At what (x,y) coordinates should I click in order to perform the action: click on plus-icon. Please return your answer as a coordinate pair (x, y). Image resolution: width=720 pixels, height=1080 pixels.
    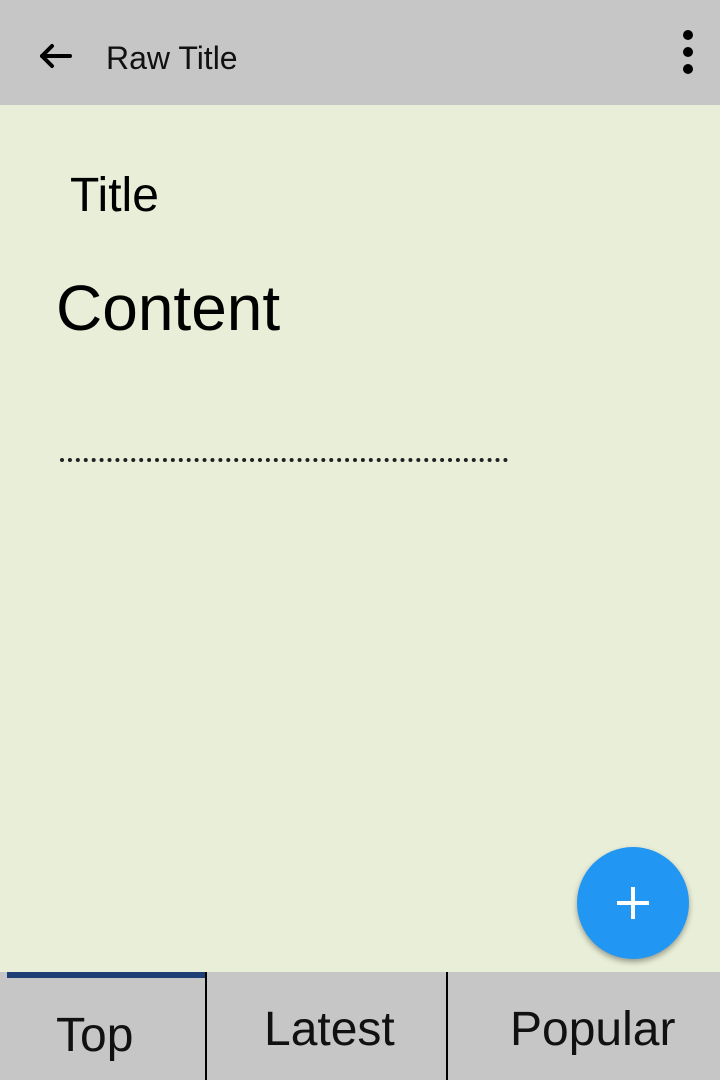
    Looking at the image, I should click on (633, 903).